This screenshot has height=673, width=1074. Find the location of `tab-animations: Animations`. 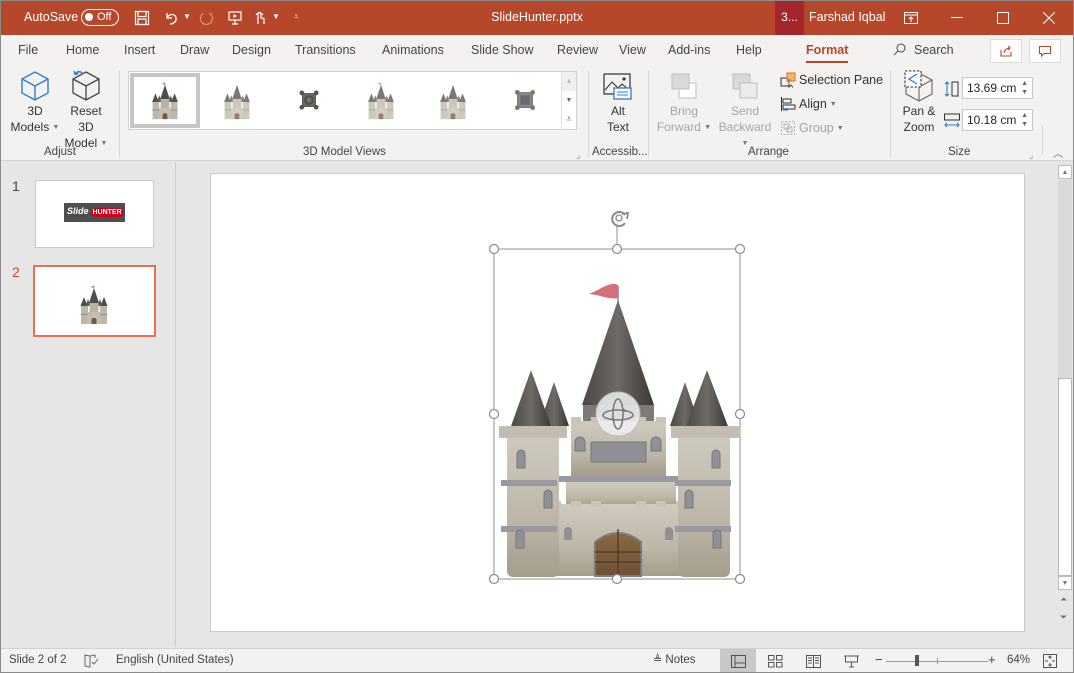

tab-animations: Animations is located at coordinates (413, 50).